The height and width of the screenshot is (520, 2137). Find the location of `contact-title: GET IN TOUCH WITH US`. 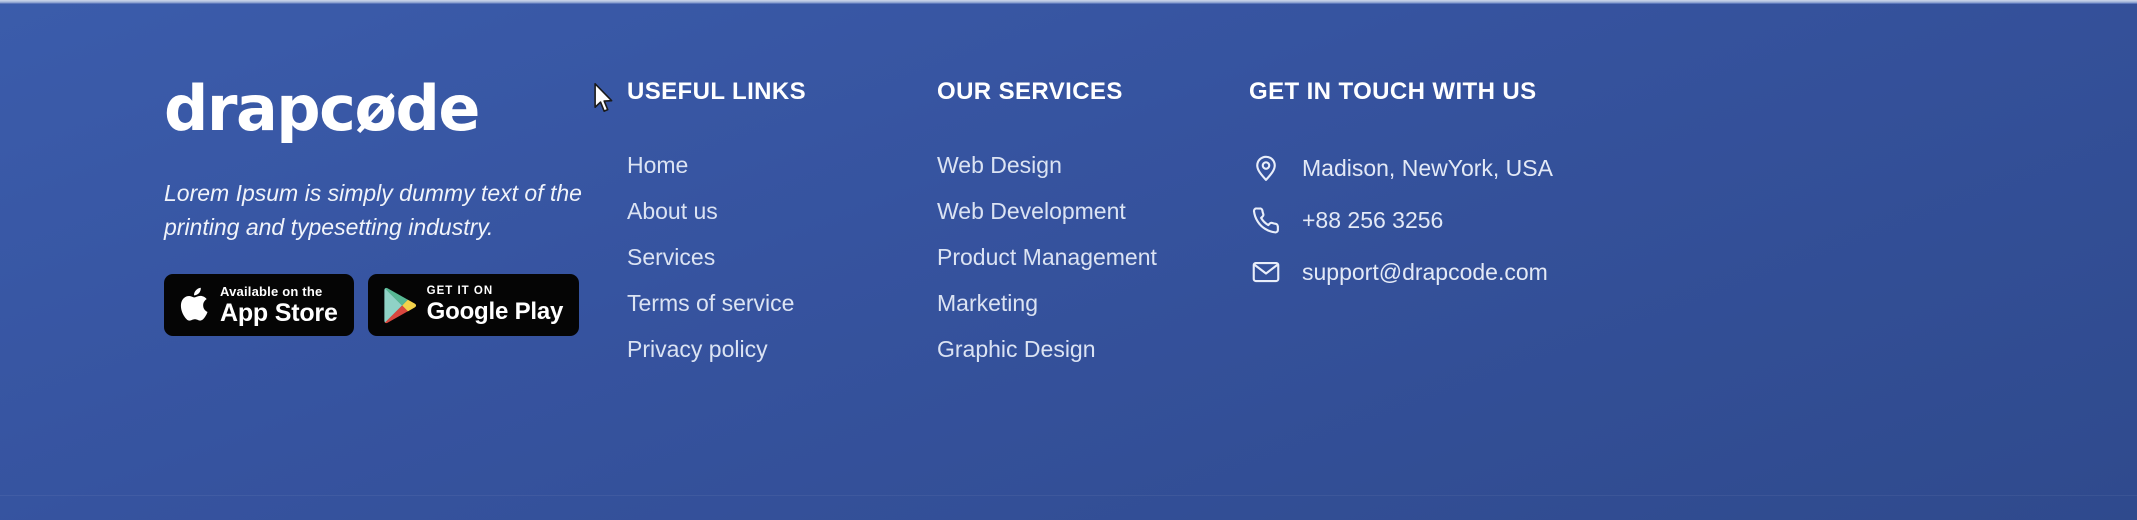

contact-title: GET IN TOUCH WITH US is located at coordinates (1393, 91).